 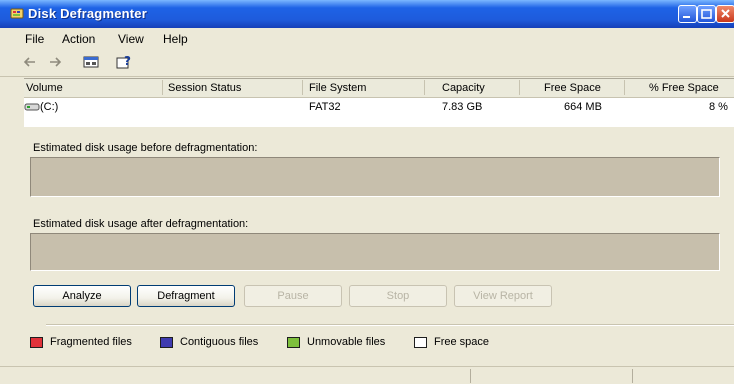 I want to click on menu-view: View, so click(x=131, y=39).